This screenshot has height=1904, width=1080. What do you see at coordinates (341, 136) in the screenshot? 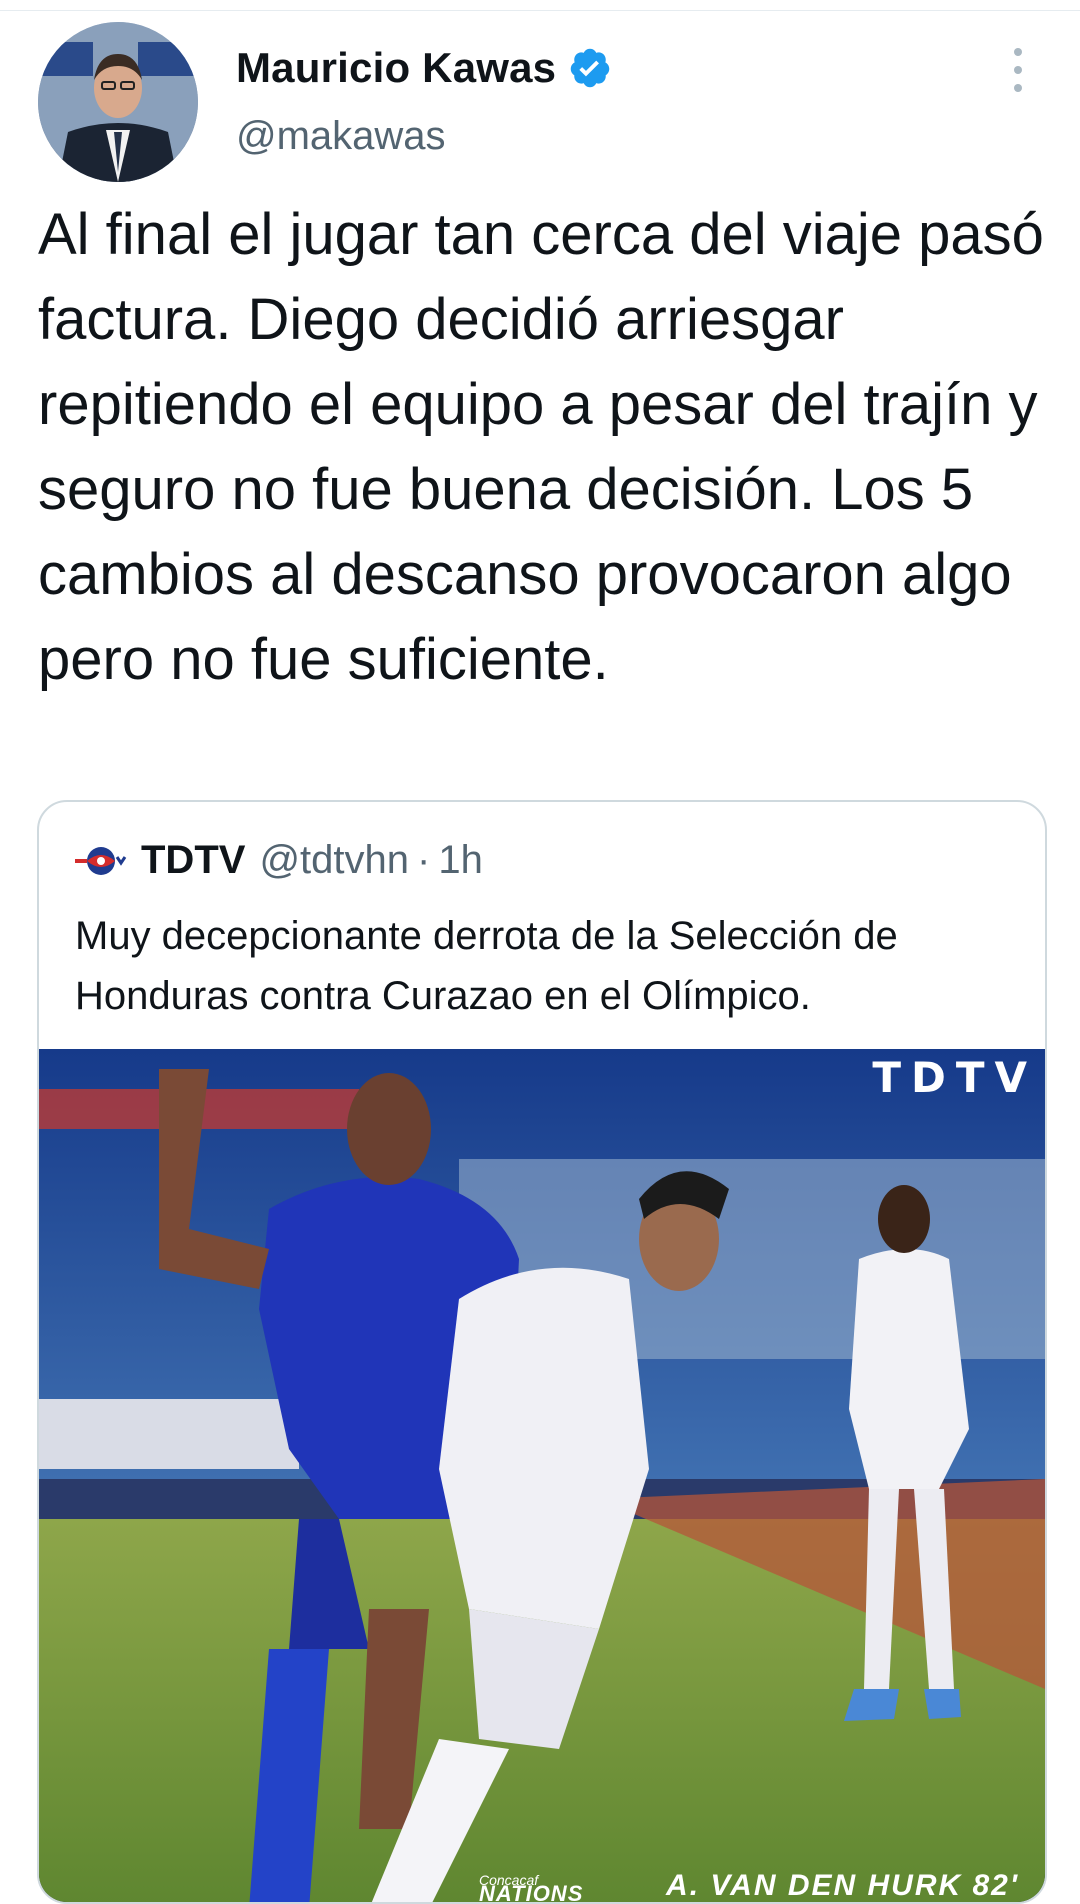
I see `author-handle: @makawas` at bounding box center [341, 136].